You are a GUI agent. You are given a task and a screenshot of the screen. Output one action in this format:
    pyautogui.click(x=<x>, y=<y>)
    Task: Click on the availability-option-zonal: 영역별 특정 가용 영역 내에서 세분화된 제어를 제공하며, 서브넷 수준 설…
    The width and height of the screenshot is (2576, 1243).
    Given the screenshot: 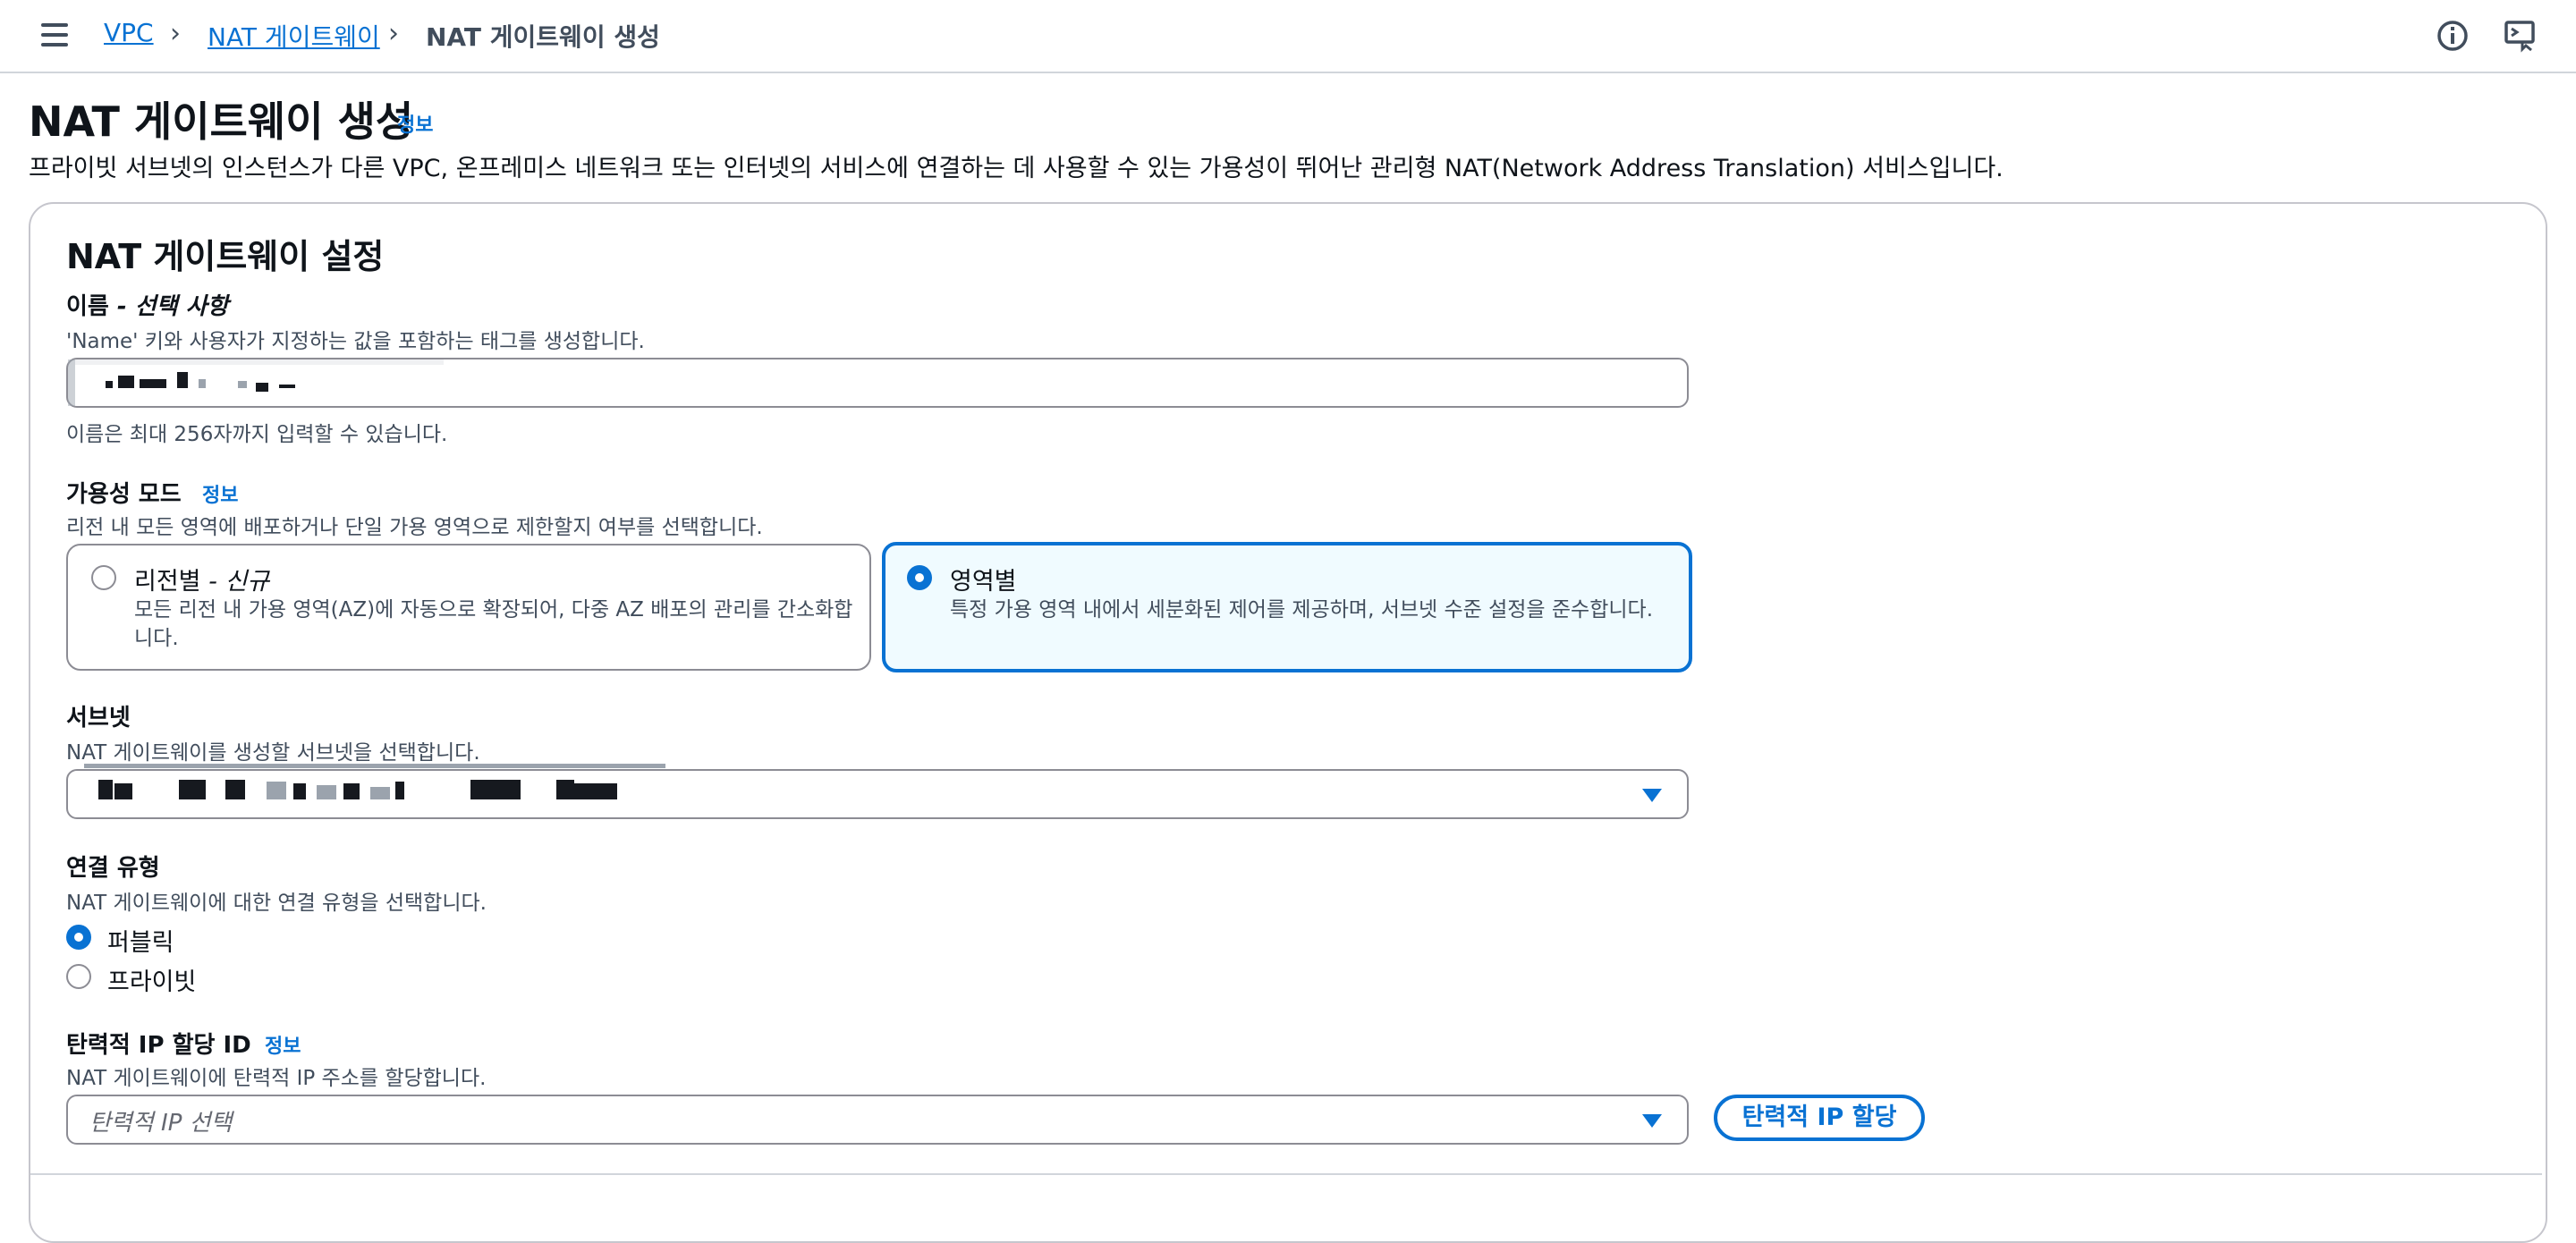 What is the action you would take?
    pyautogui.click(x=1287, y=607)
    